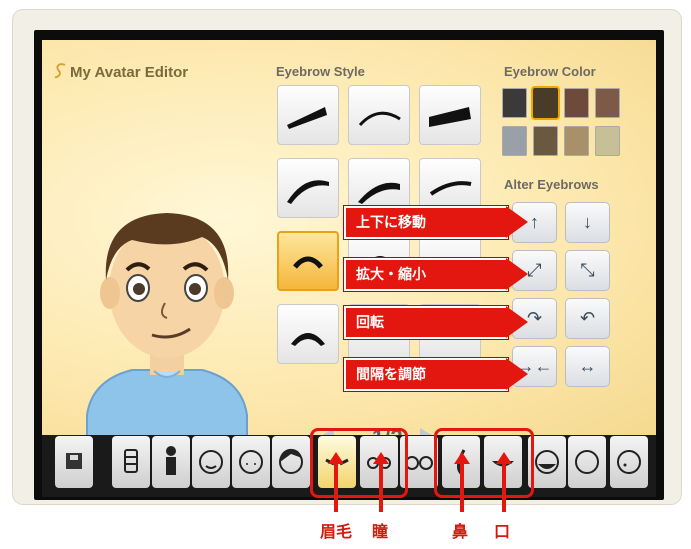 This screenshot has width=691, height=549. I want to click on callout-move: 上下に移動, so click(436, 222).